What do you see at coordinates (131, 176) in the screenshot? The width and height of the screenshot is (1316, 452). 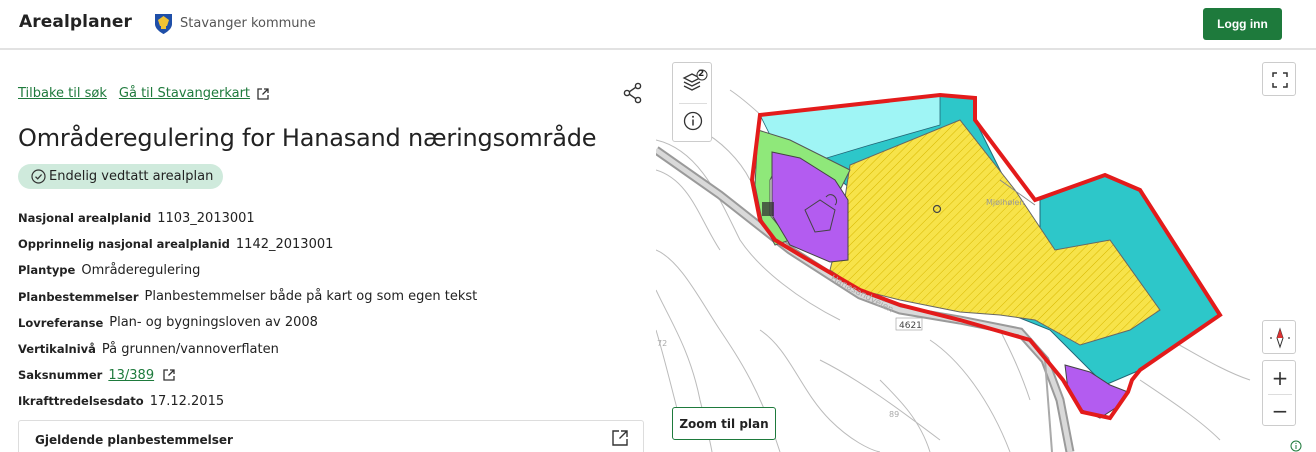 I see `status-text: Endelig vedtatt arealplan` at bounding box center [131, 176].